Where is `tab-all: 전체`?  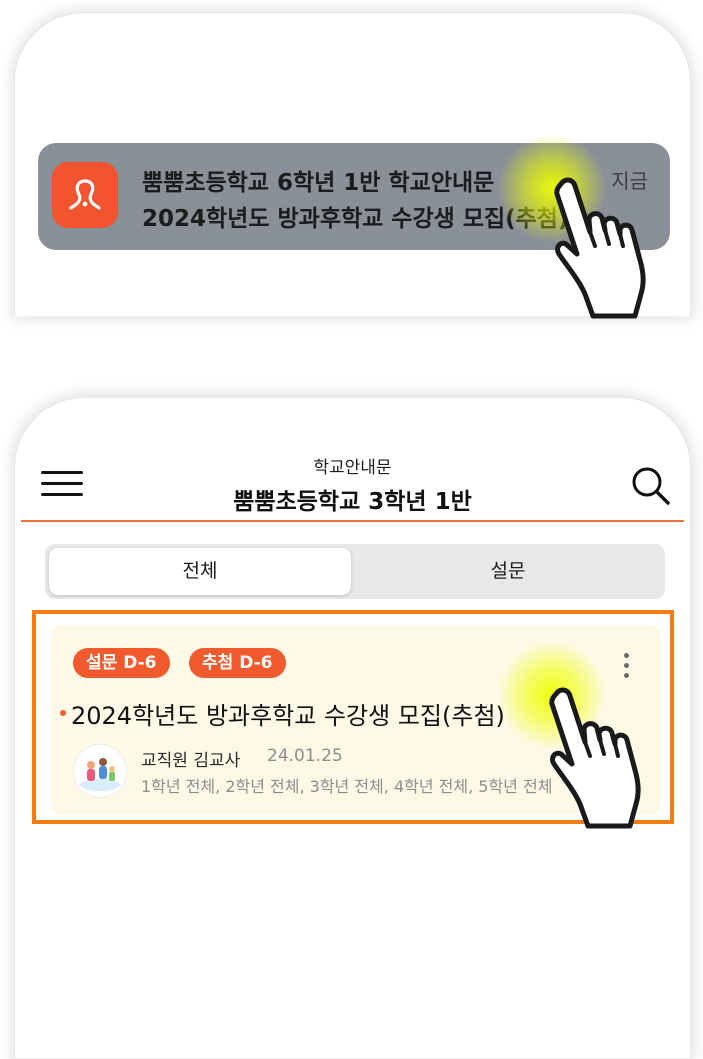 tab-all: 전체 is located at coordinates (200, 571).